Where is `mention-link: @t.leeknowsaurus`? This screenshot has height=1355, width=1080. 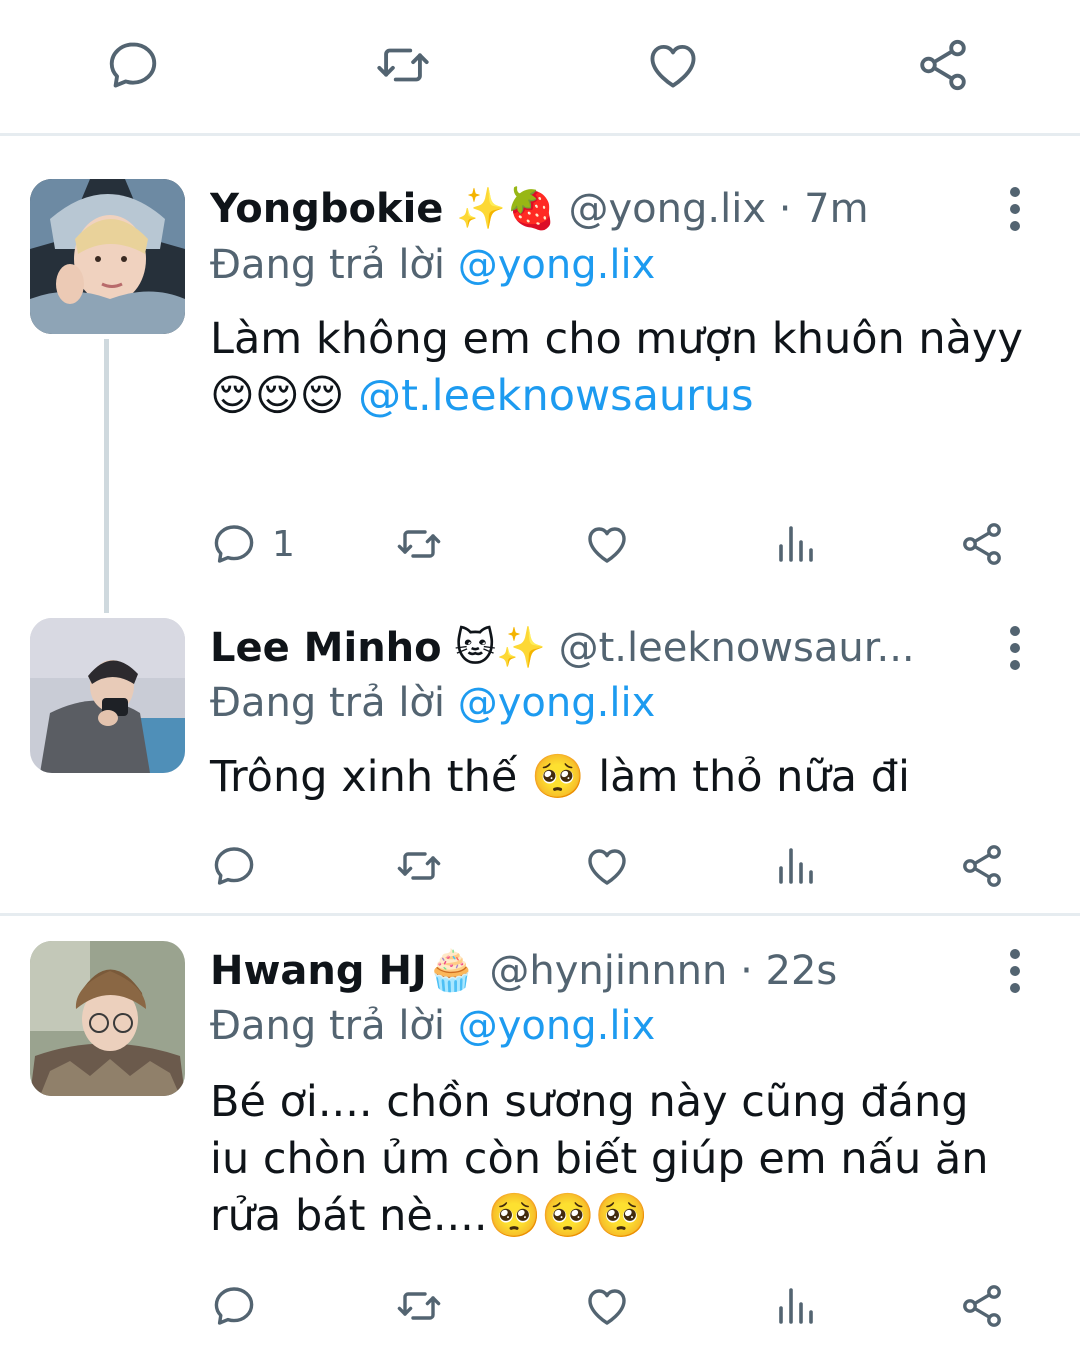 mention-link: @t.leeknowsaurus is located at coordinates (555, 396).